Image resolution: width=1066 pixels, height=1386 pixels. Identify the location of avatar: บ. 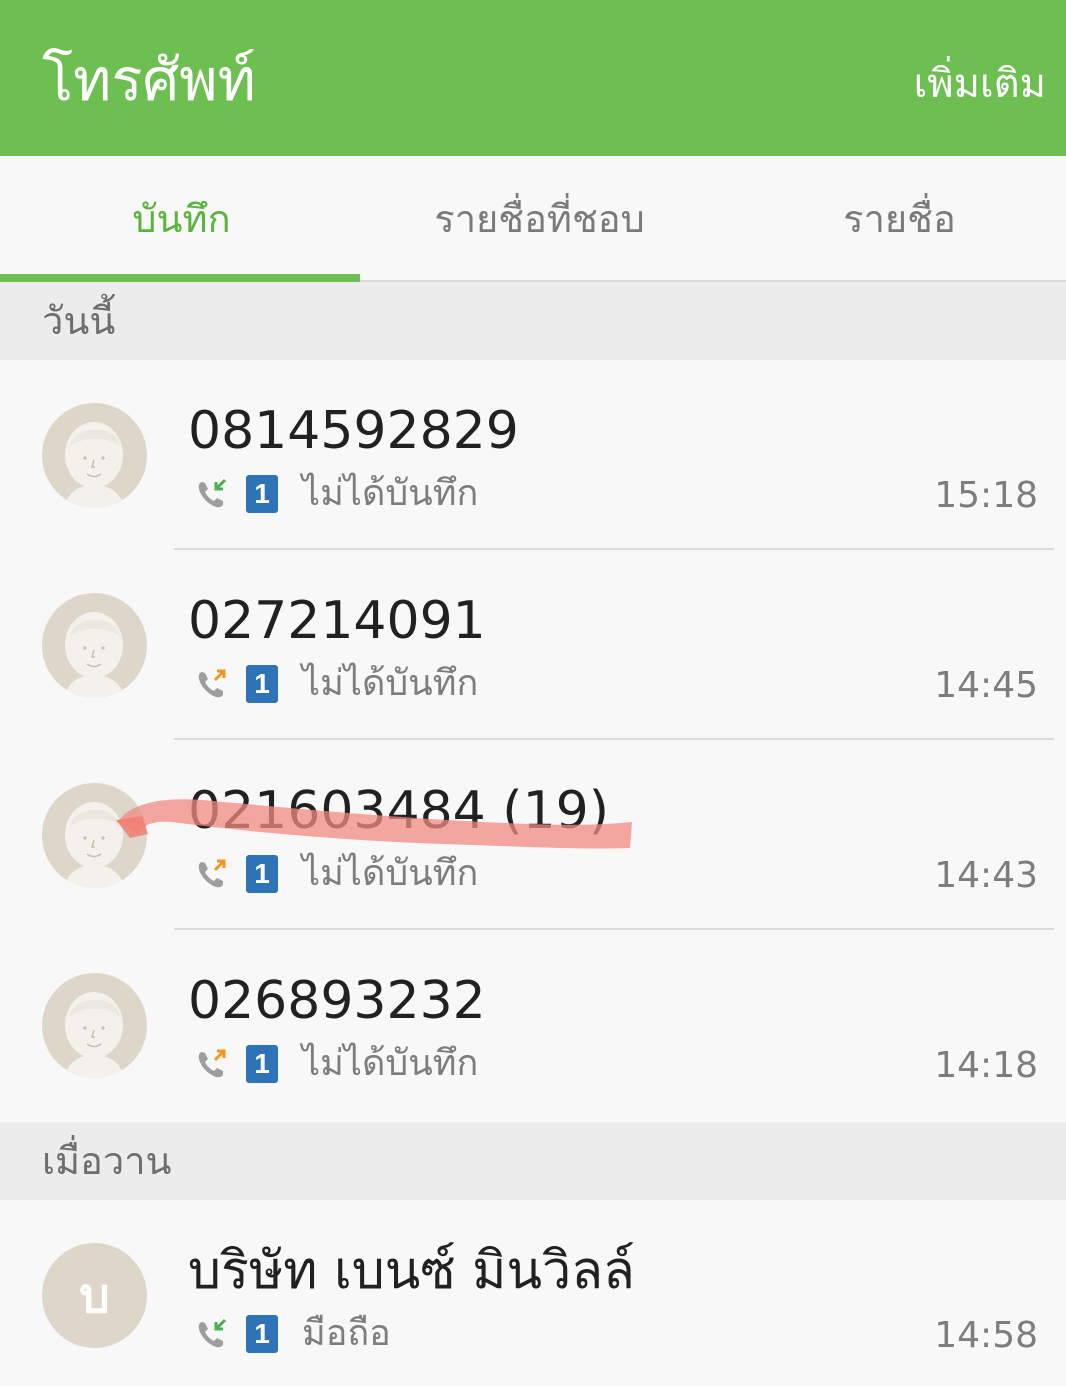
(94, 1295).